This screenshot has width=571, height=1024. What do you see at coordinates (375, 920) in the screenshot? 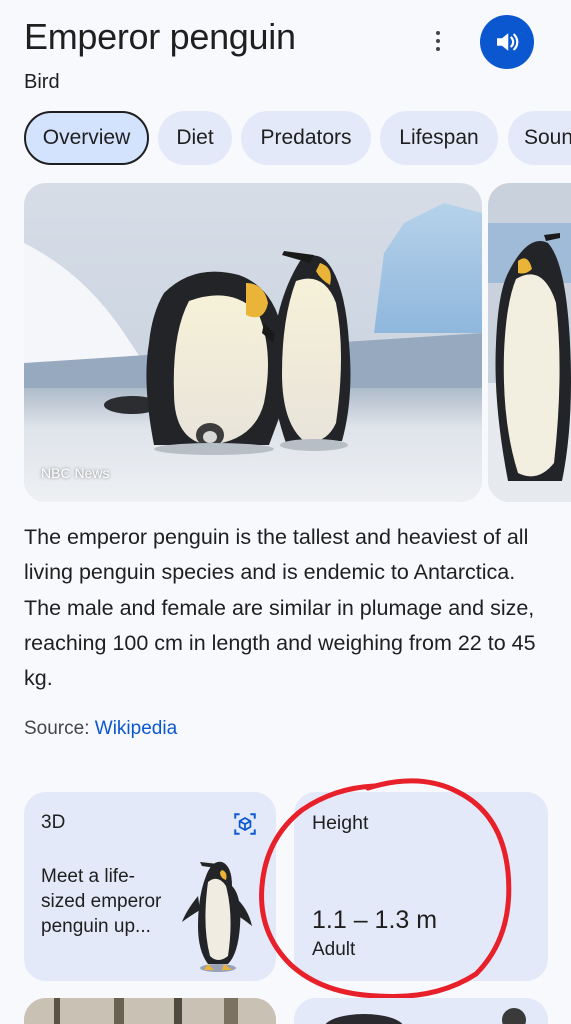
I see `height-value: 1.1 – 1.3 m` at bounding box center [375, 920].